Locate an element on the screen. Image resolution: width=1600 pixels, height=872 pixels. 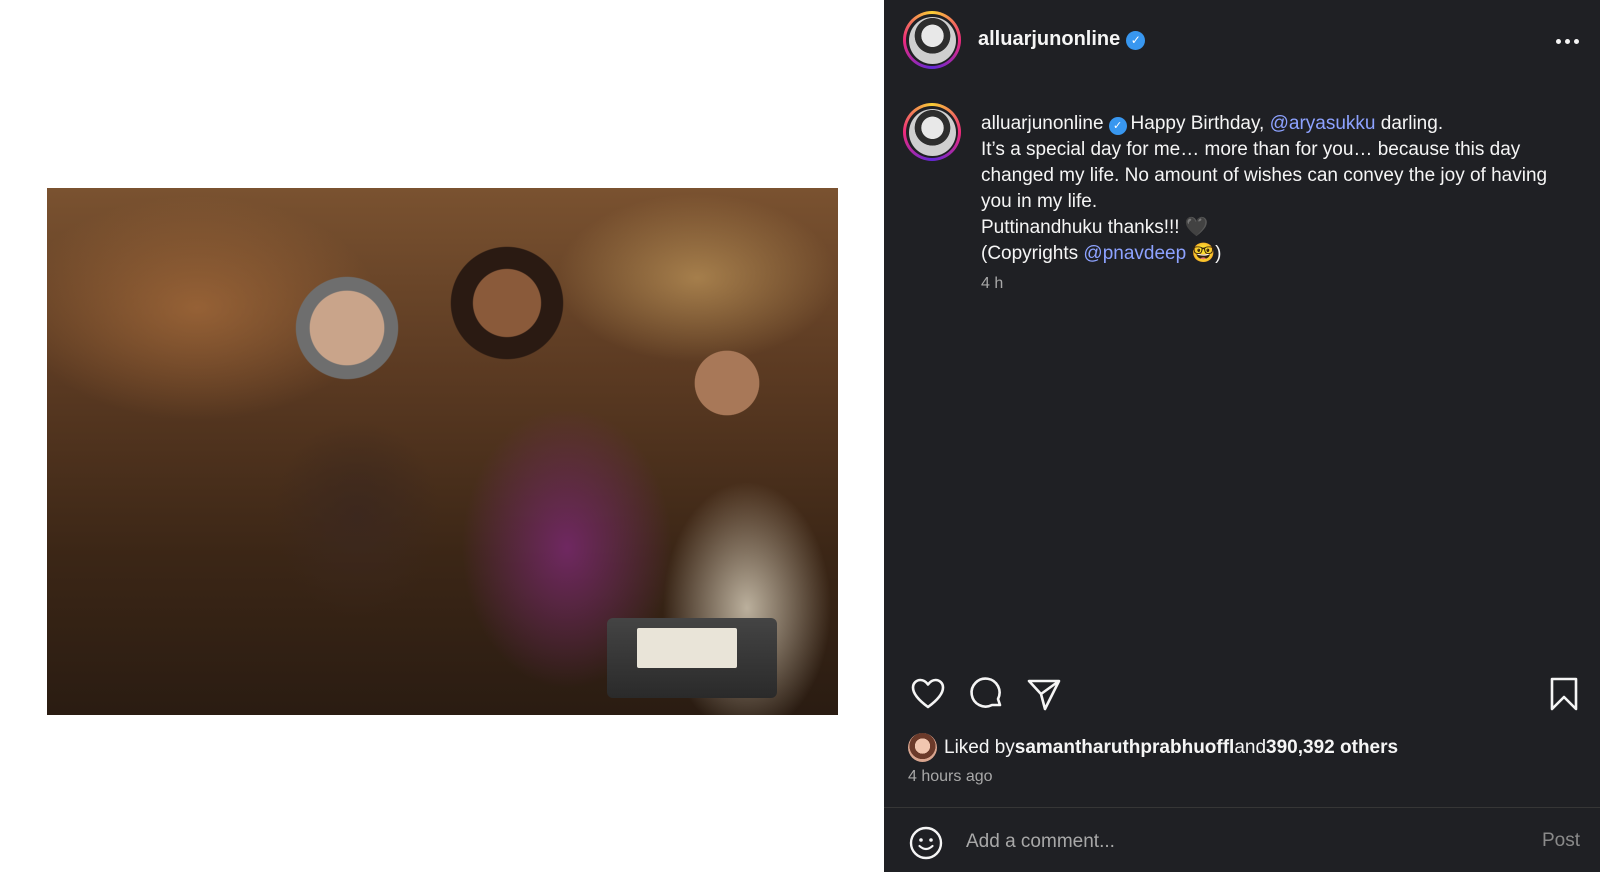
photo-figure-right is located at coordinates (727, 383).